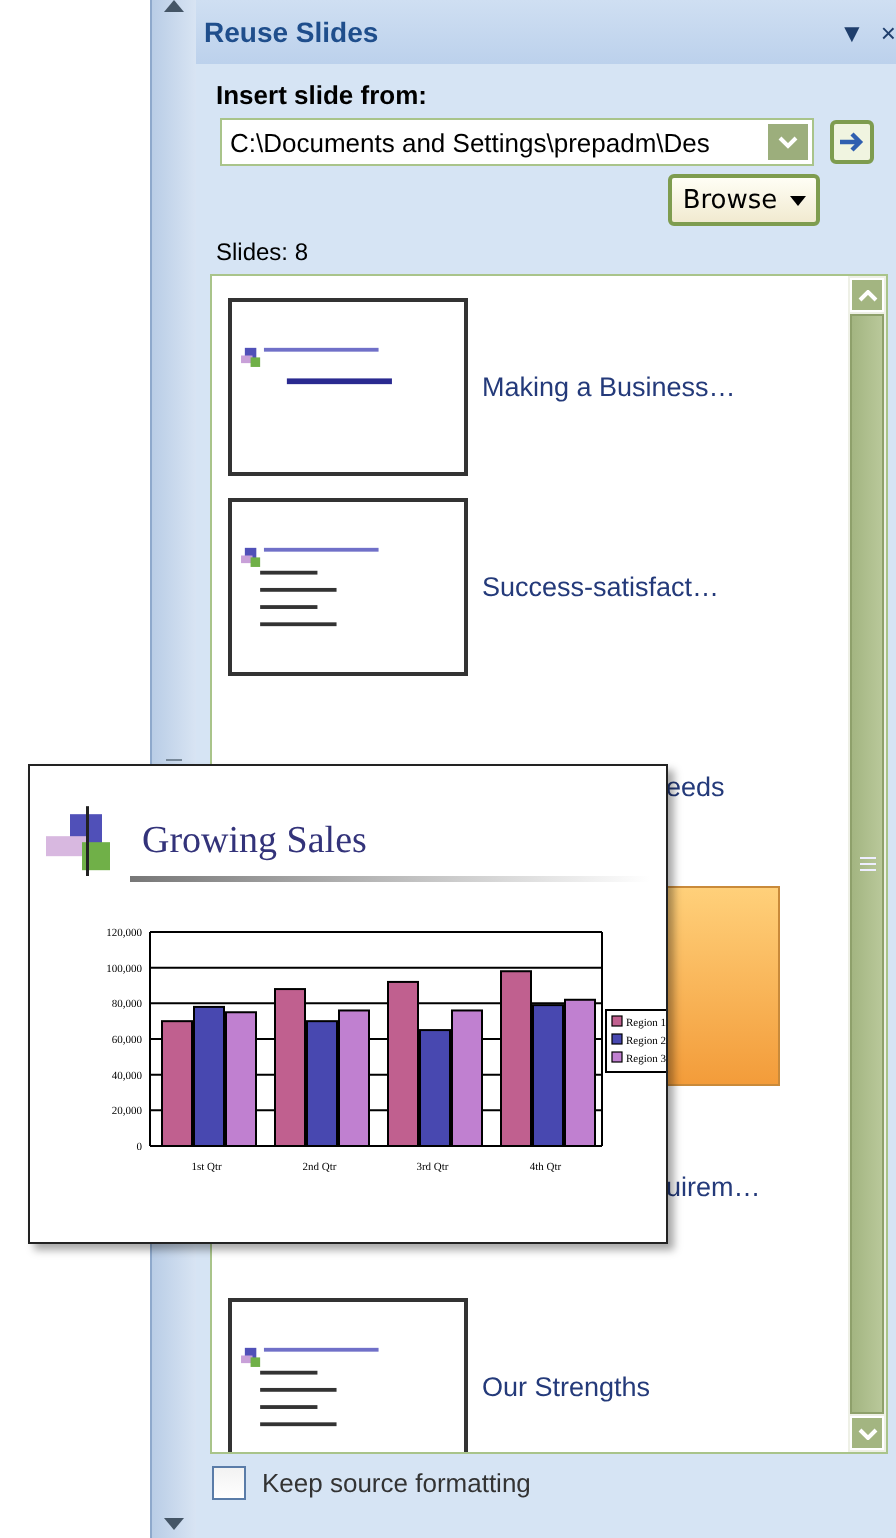 The image size is (896, 1538). What do you see at coordinates (292, 32) in the screenshot?
I see `panel-title: Reuse Slides` at bounding box center [292, 32].